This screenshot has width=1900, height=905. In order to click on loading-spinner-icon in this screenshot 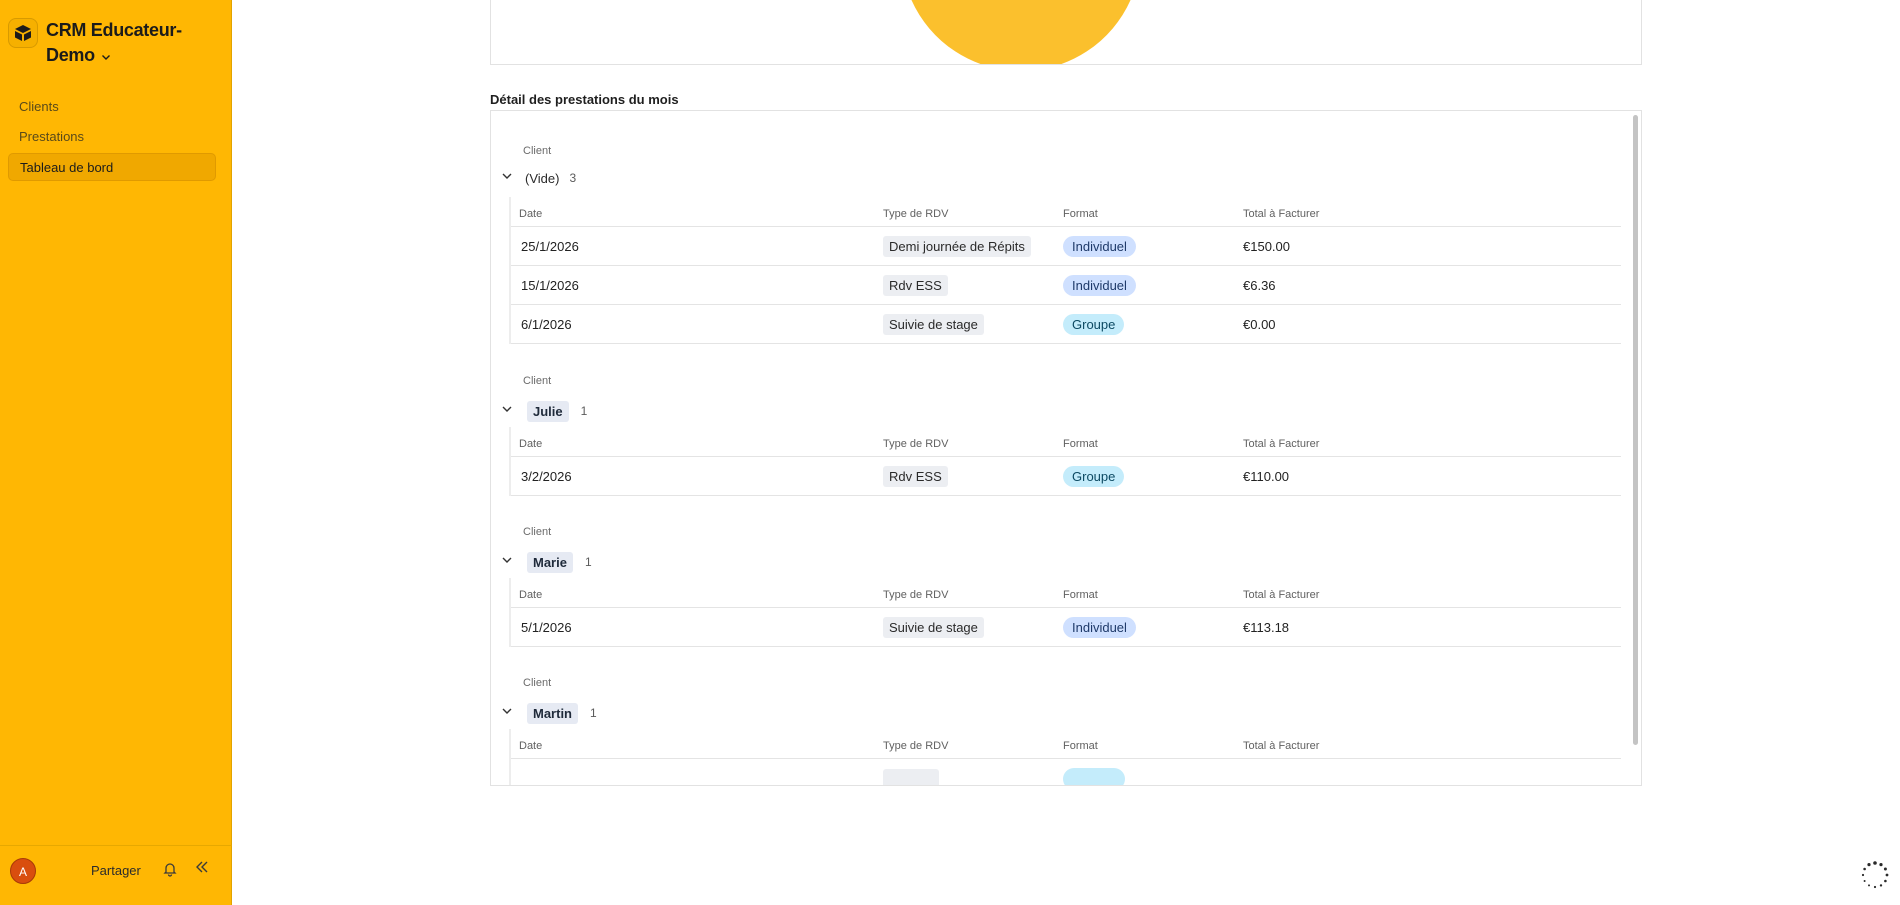, I will do `click(1875, 877)`.